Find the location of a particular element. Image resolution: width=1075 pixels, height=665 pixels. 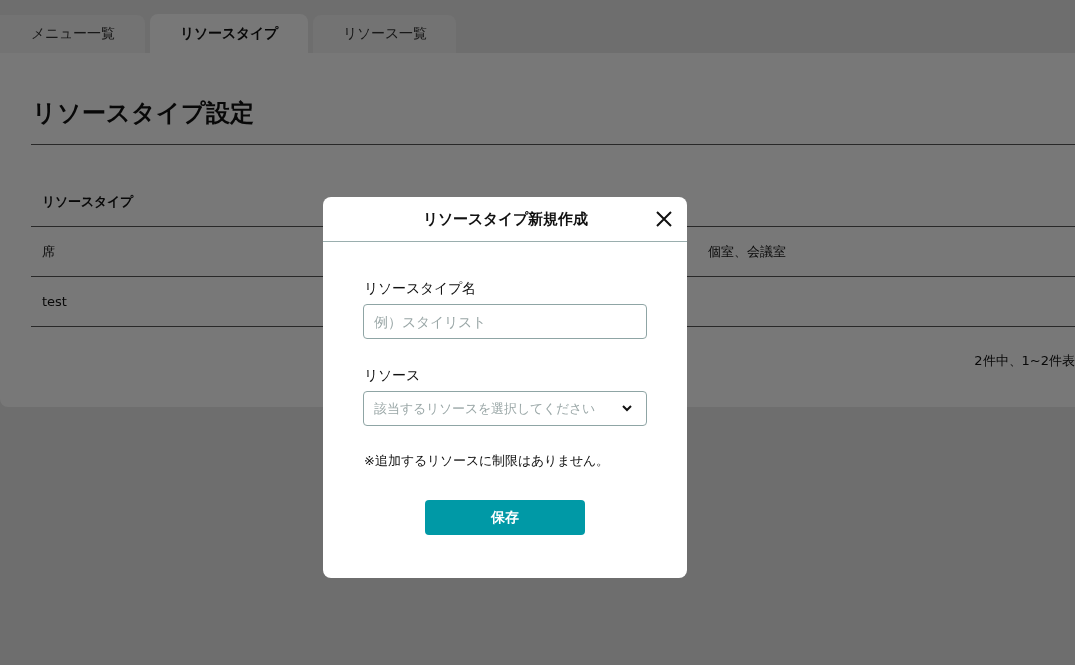

table-cell-text: 席 is located at coordinates (48, 251).